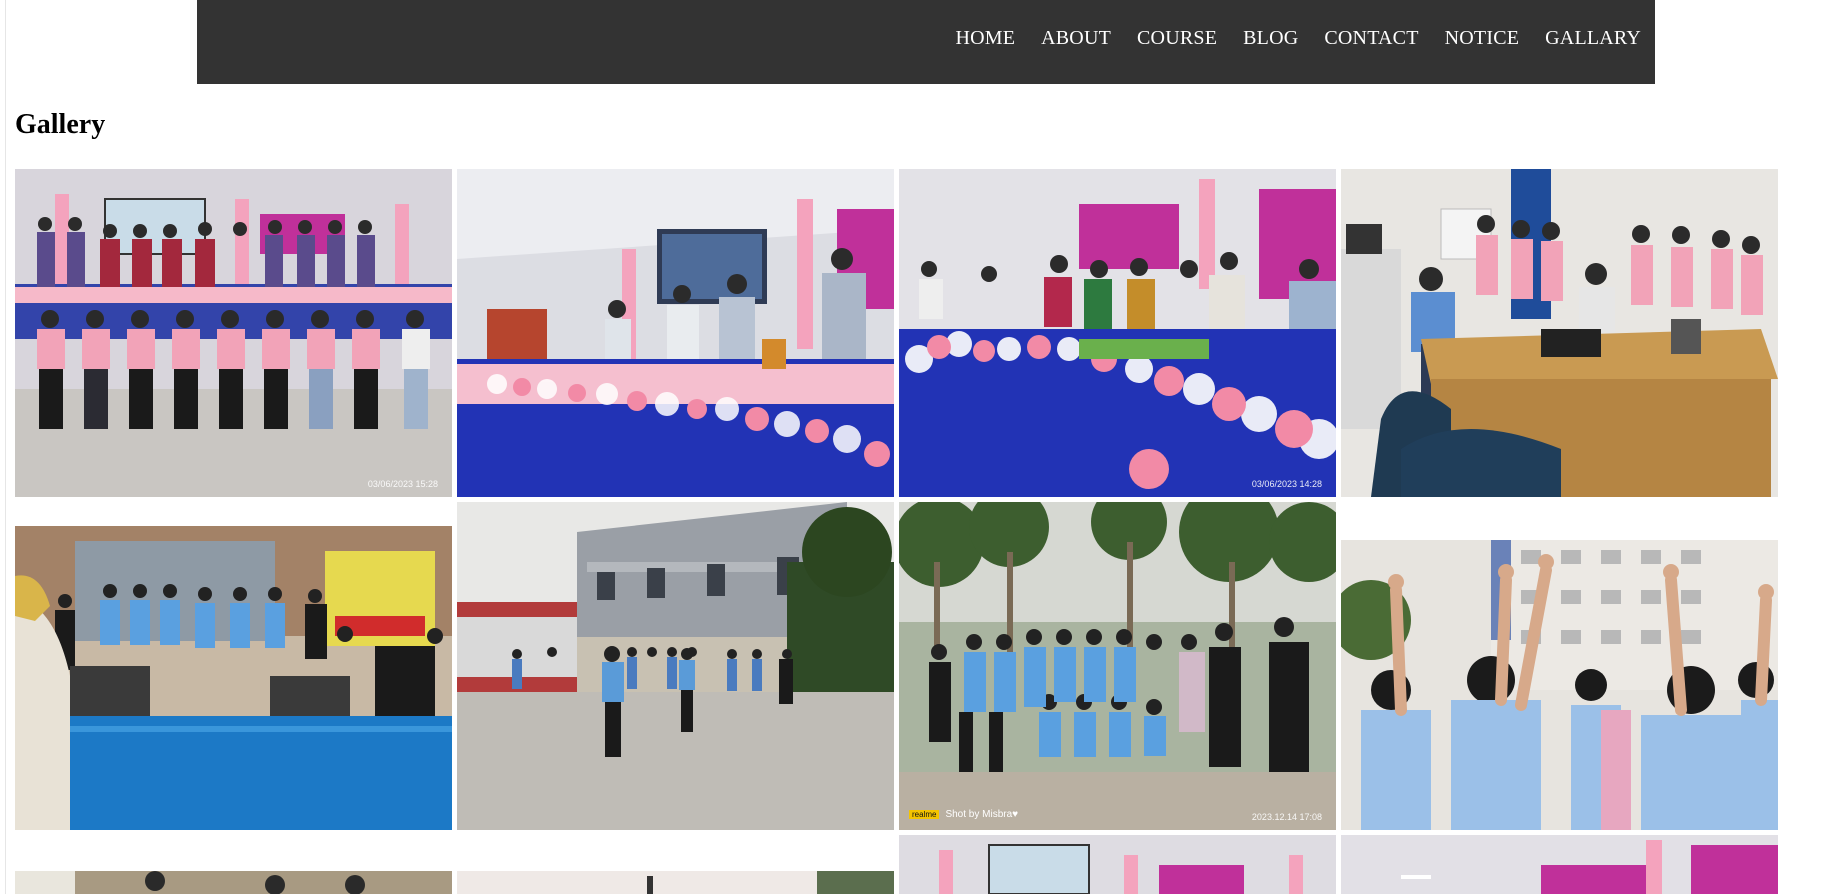 This screenshot has height=894, width=1845. Describe the element at coordinates (1076, 38) in the screenshot. I see `nav-link-about: ABOUT` at that location.